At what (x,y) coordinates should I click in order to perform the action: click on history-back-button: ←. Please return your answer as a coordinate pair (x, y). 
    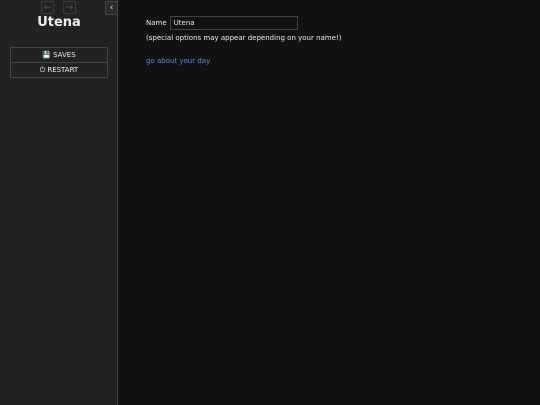
    Looking at the image, I should click on (47, 7).